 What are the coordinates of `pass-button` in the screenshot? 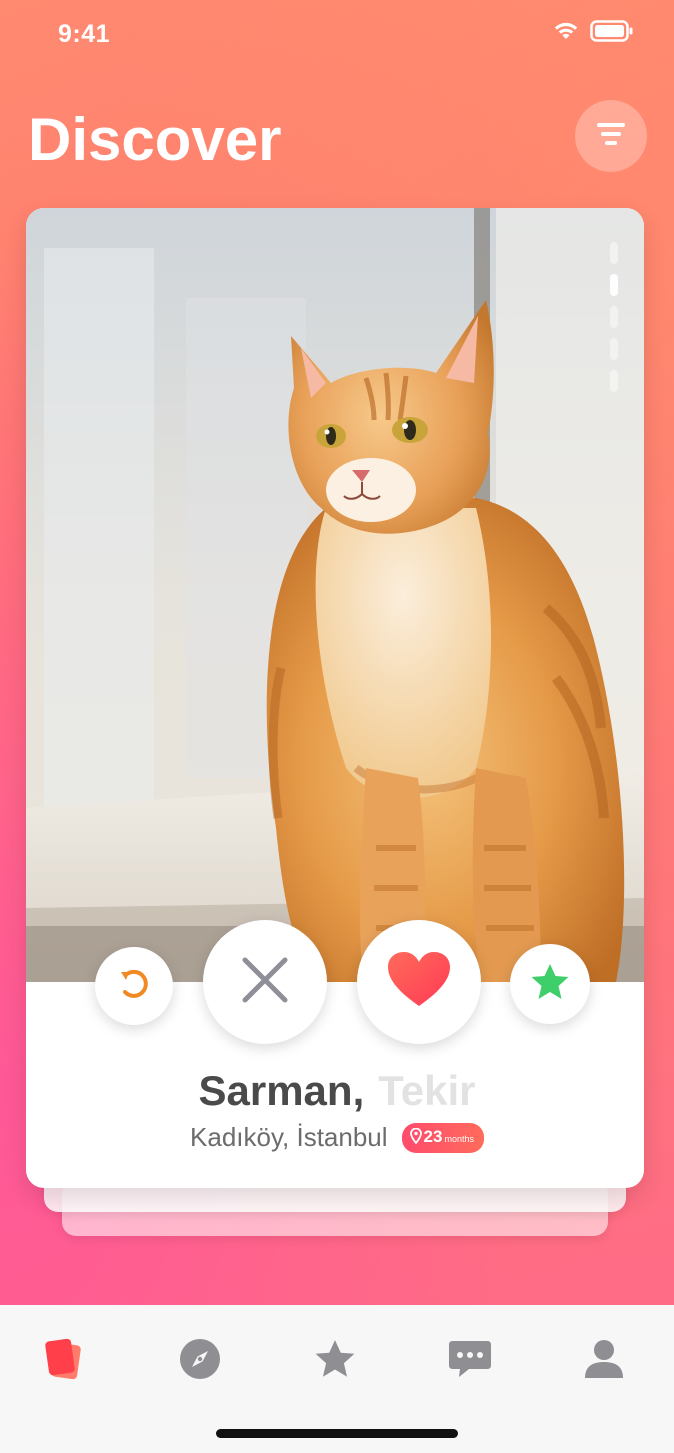 It's located at (265, 982).